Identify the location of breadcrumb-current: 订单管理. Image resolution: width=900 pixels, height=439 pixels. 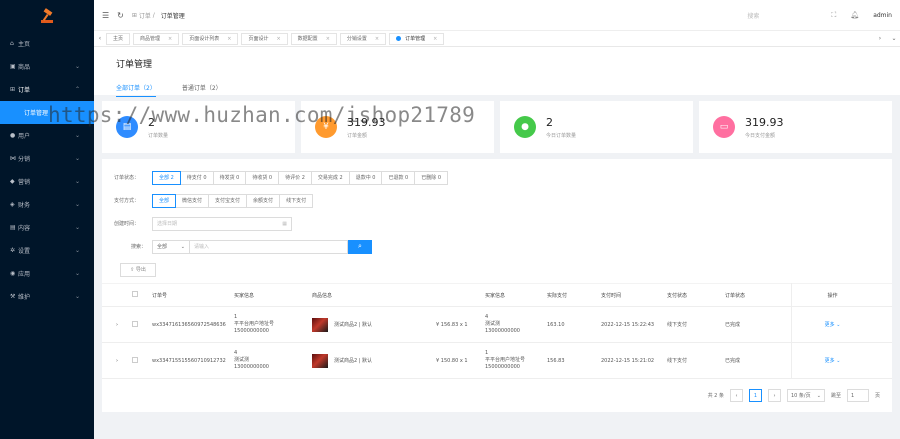
(172, 16).